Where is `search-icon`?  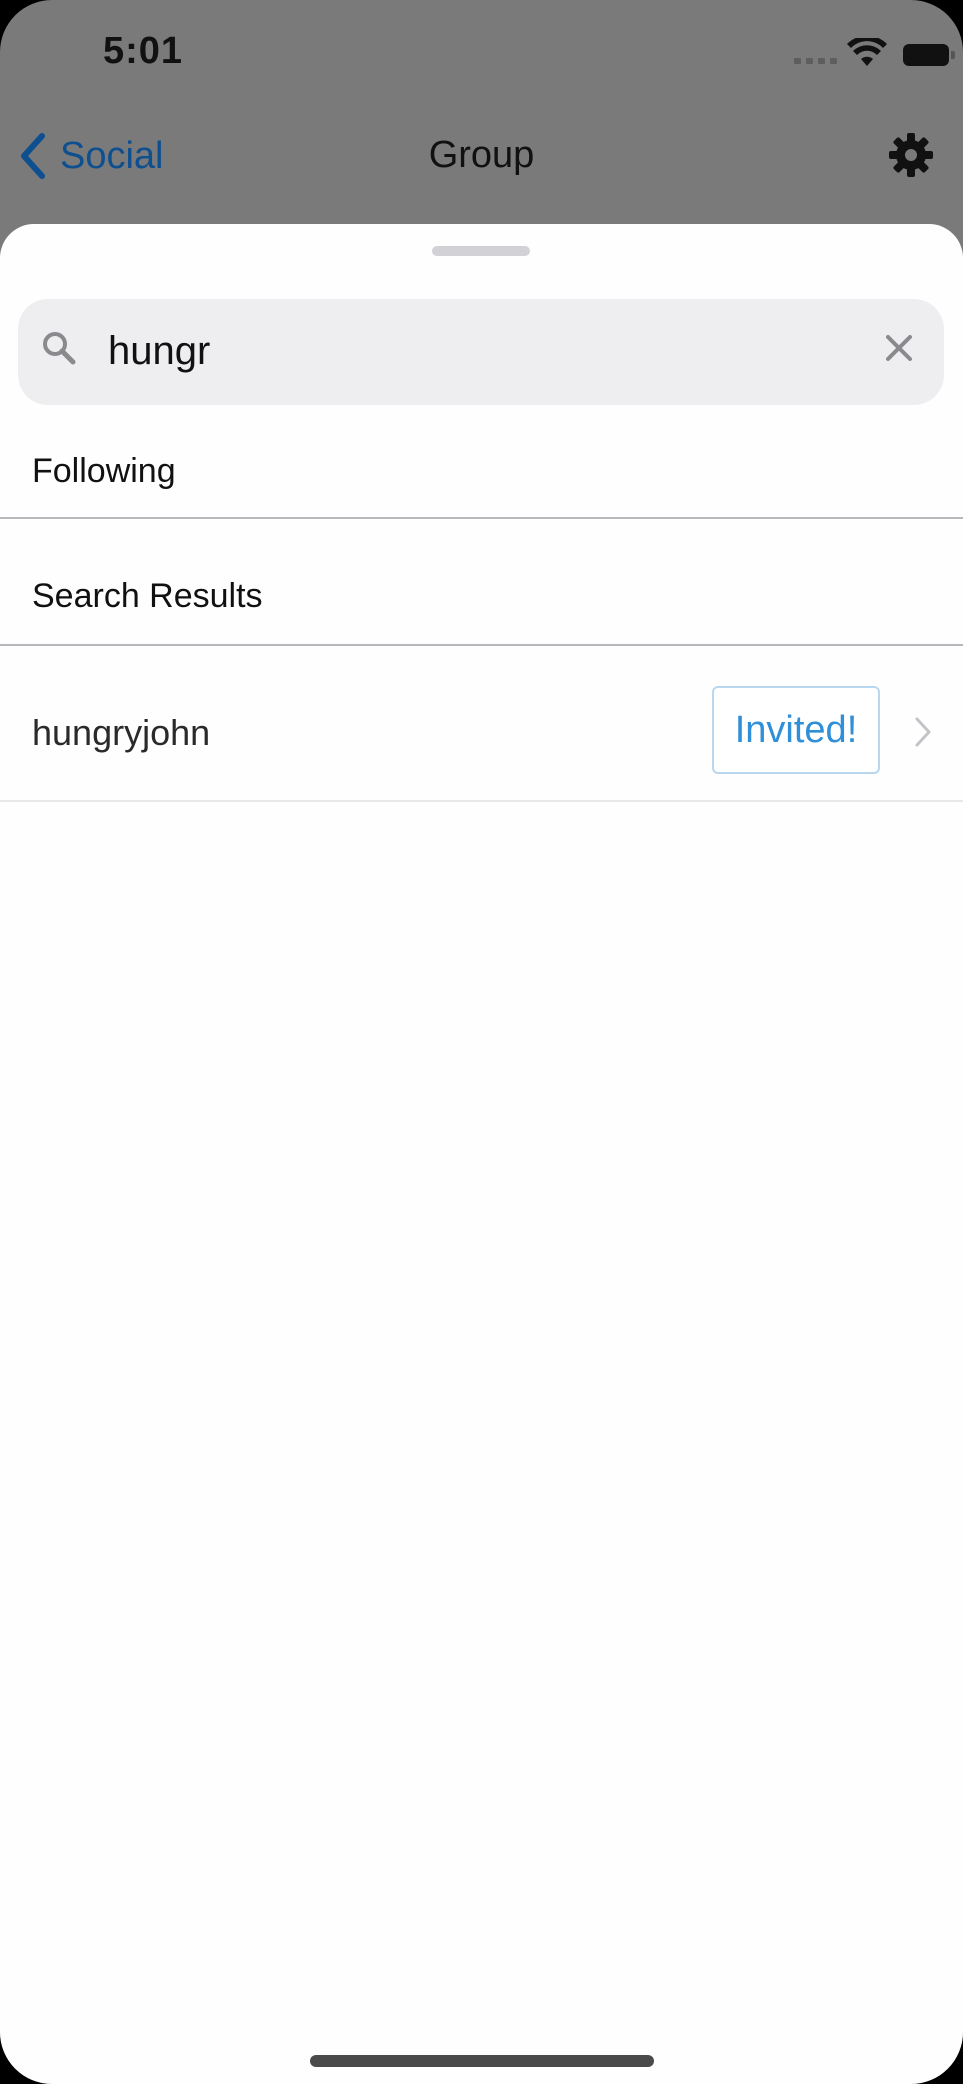 search-icon is located at coordinates (59, 348).